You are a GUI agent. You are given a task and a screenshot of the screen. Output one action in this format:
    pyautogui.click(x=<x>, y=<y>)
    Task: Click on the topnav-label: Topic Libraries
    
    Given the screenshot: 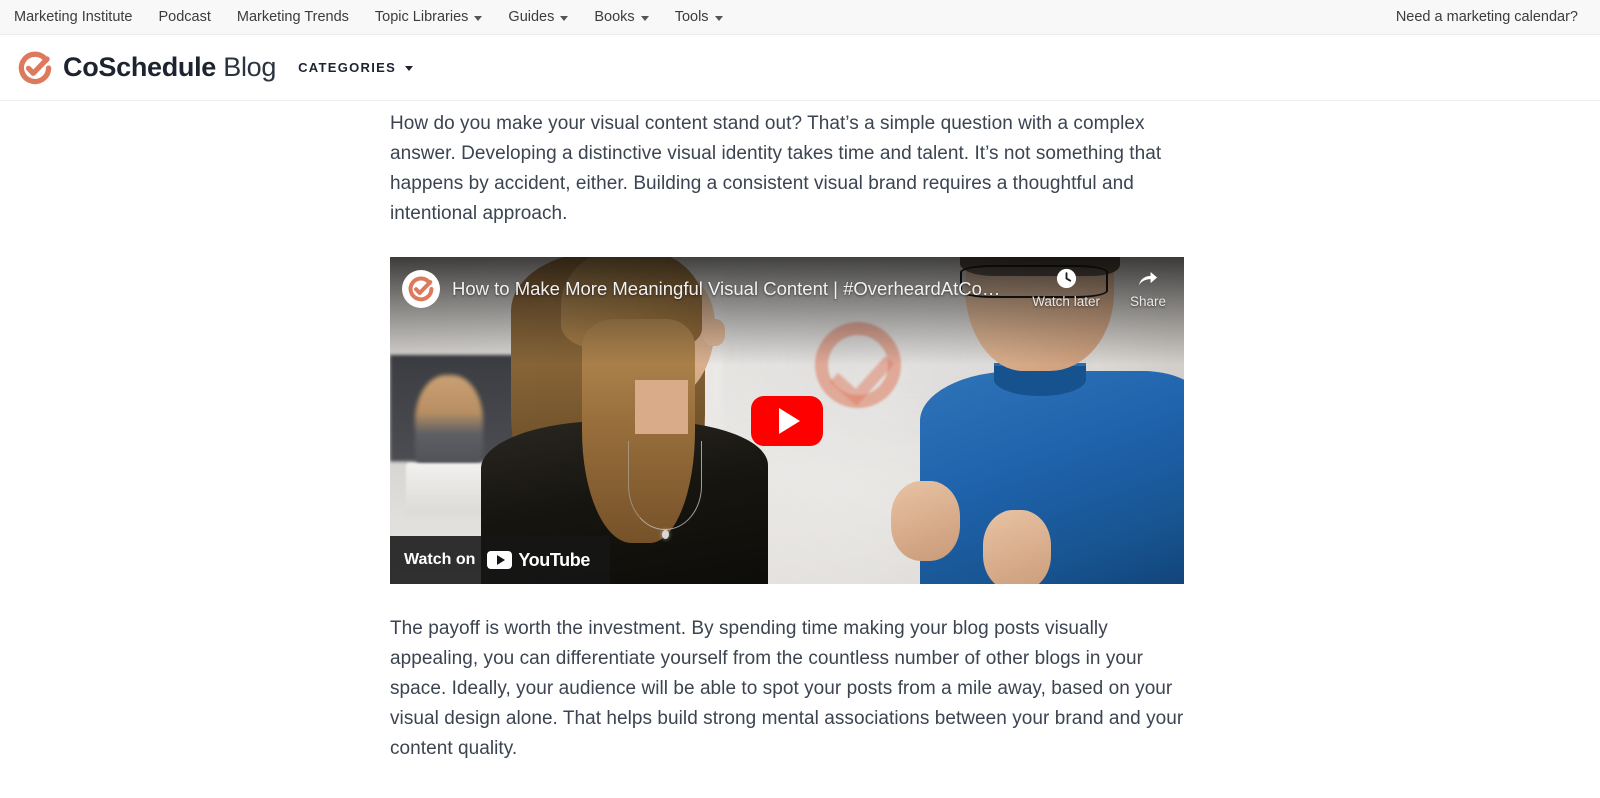 What is the action you would take?
    pyautogui.click(x=421, y=16)
    